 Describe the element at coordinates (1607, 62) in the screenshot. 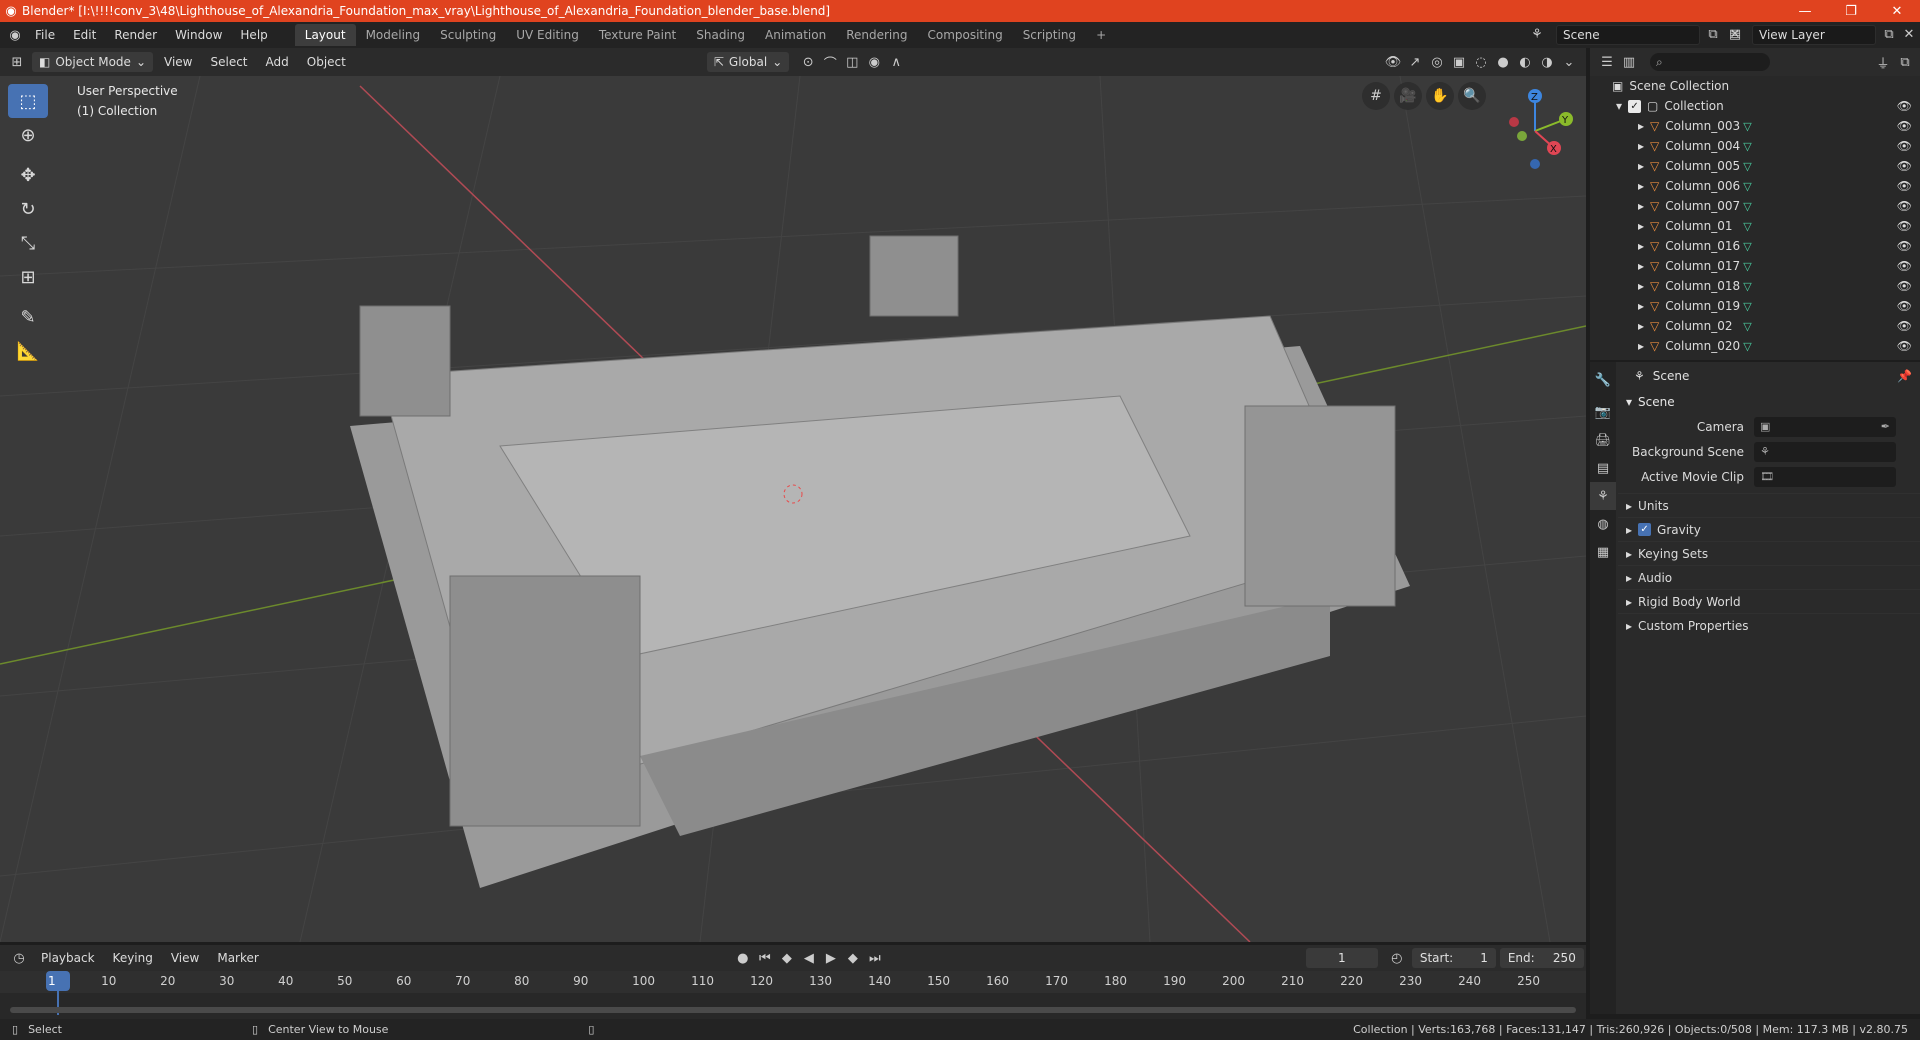

I see `outliner-editor-type-icon: ☰` at that location.